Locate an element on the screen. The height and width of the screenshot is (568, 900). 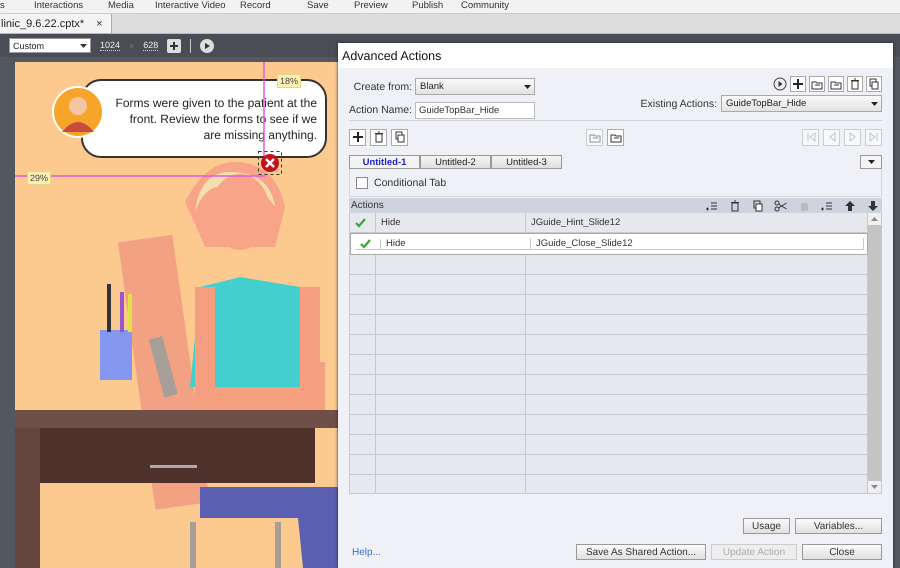
menu-item: Preview is located at coordinates (371, 6).